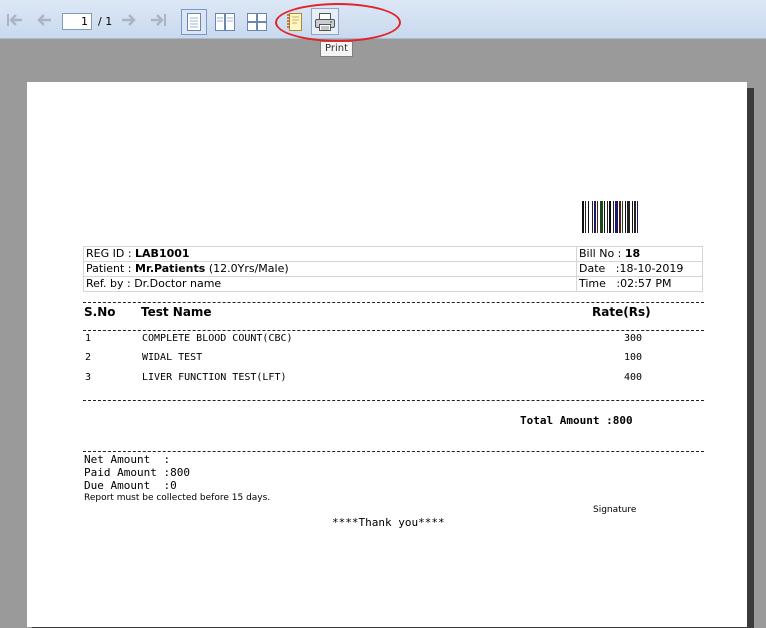  Describe the element at coordinates (77, 21) in the screenshot. I see `page-number-input: 1` at that location.